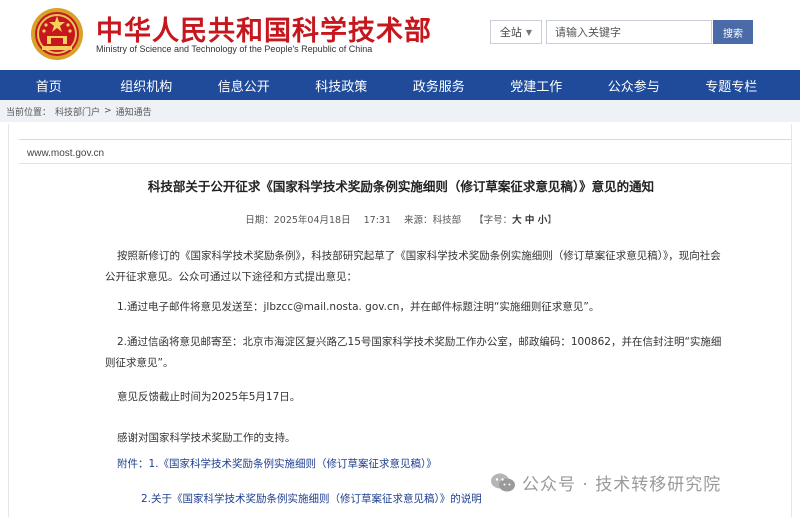 Image resolution: width=800 pixels, height=517 pixels. I want to click on paragraph-thanks: 感谢对国家科学技术奖励工作的支持。, so click(206, 438).